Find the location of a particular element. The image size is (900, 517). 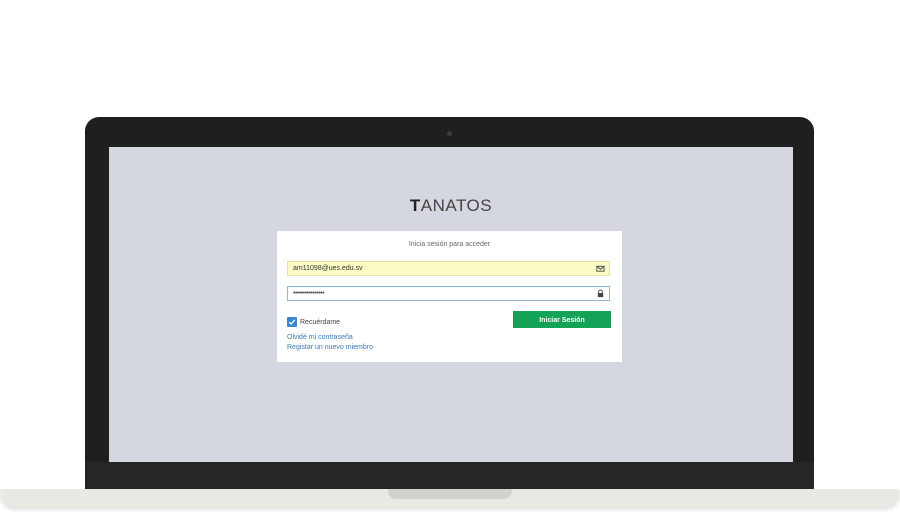

camera-icon is located at coordinates (449, 133).